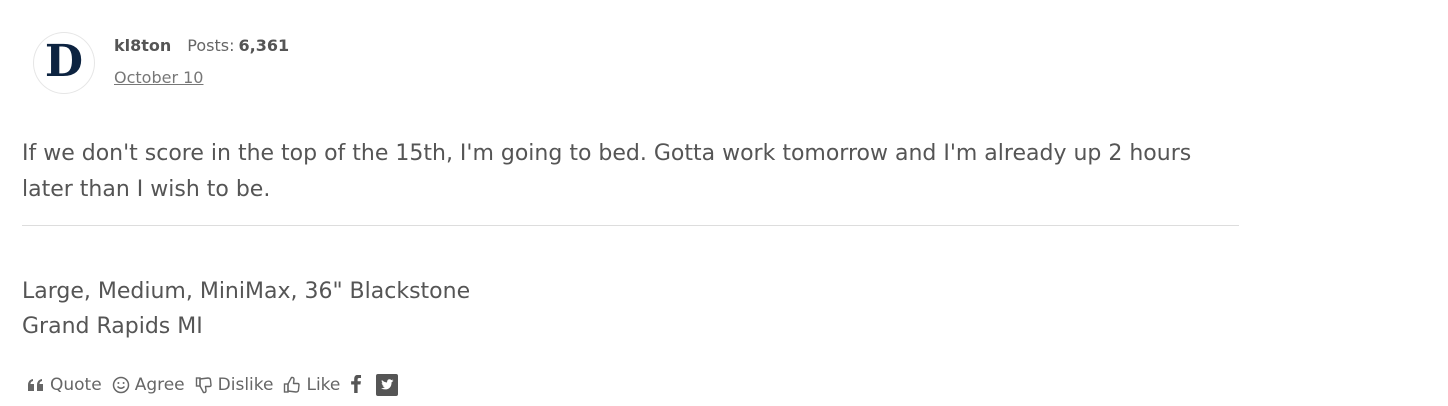 The height and width of the screenshot is (406, 1448). What do you see at coordinates (323, 385) in the screenshot?
I see `like-label: Like` at bounding box center [323, 385].